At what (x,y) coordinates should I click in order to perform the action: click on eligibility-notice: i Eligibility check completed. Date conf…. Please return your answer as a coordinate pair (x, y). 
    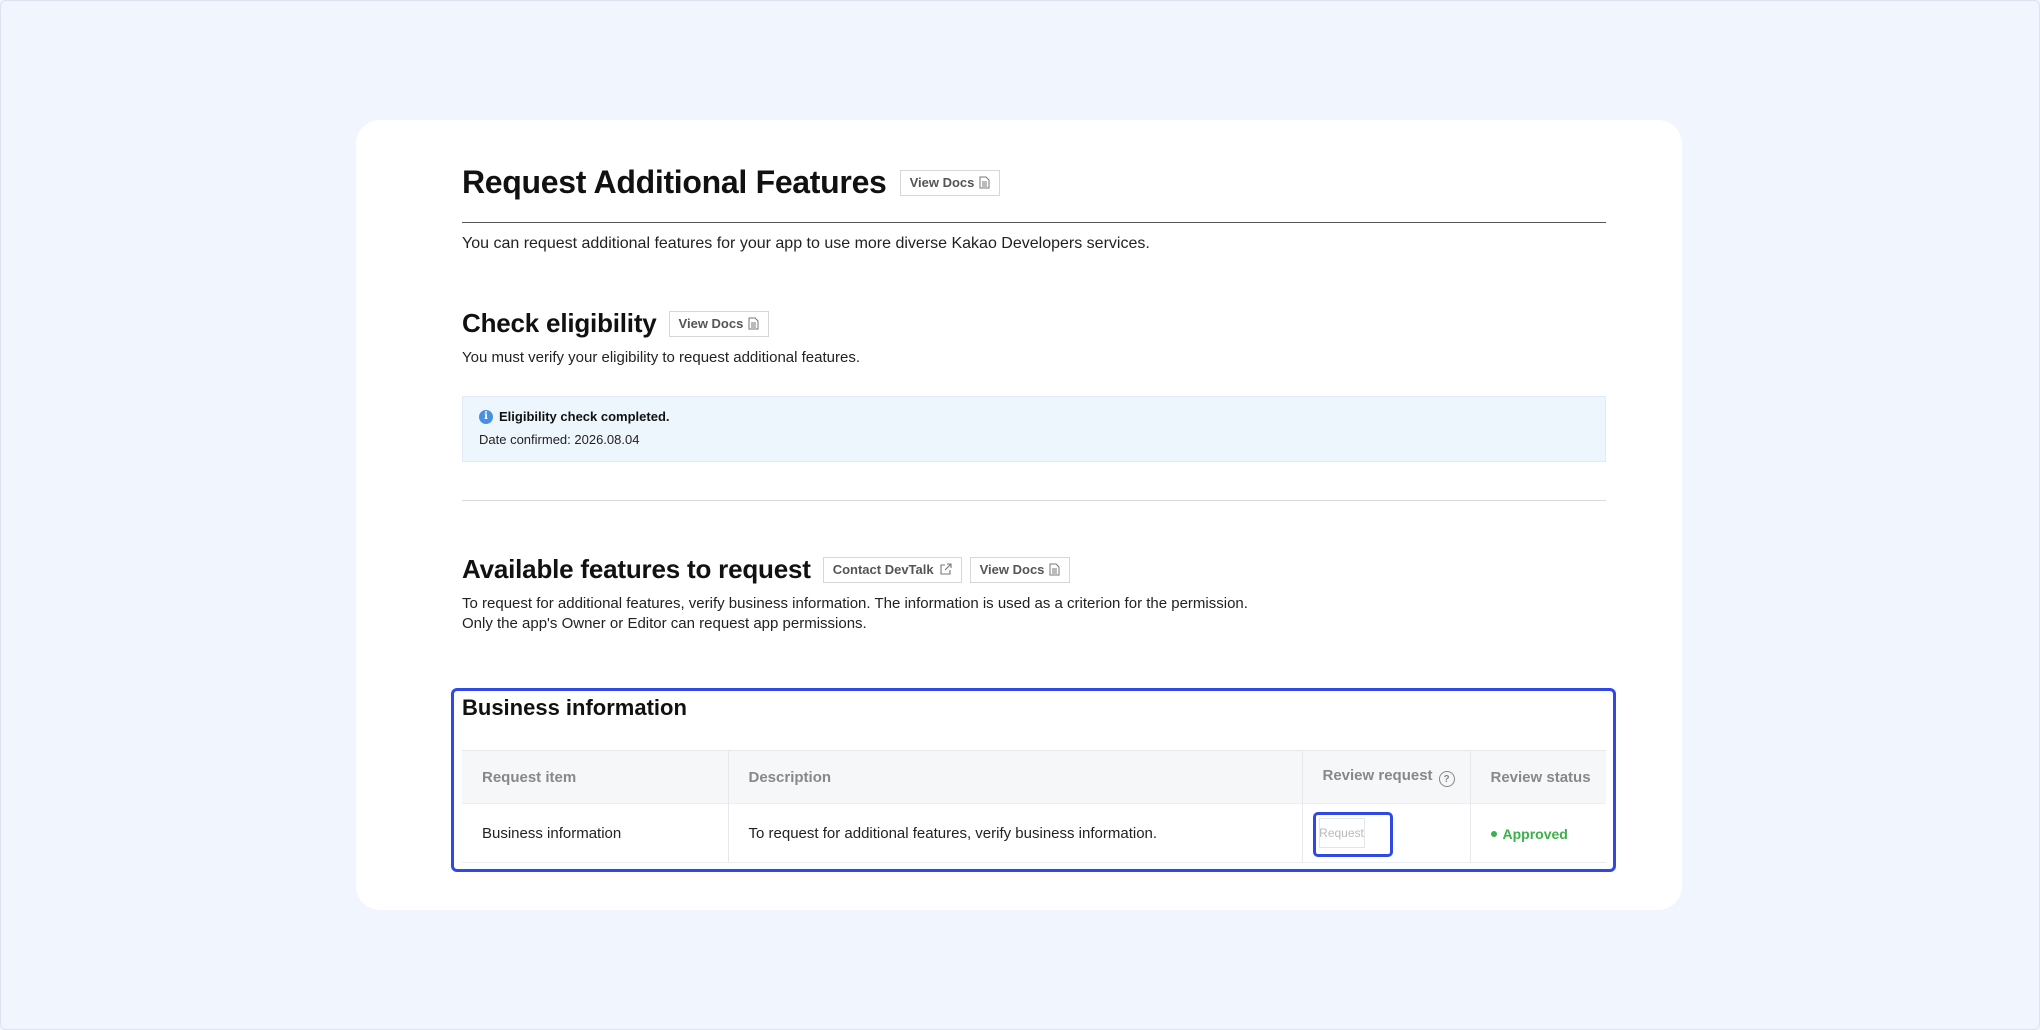
    Looking at the image, I should click on (1034, 429).